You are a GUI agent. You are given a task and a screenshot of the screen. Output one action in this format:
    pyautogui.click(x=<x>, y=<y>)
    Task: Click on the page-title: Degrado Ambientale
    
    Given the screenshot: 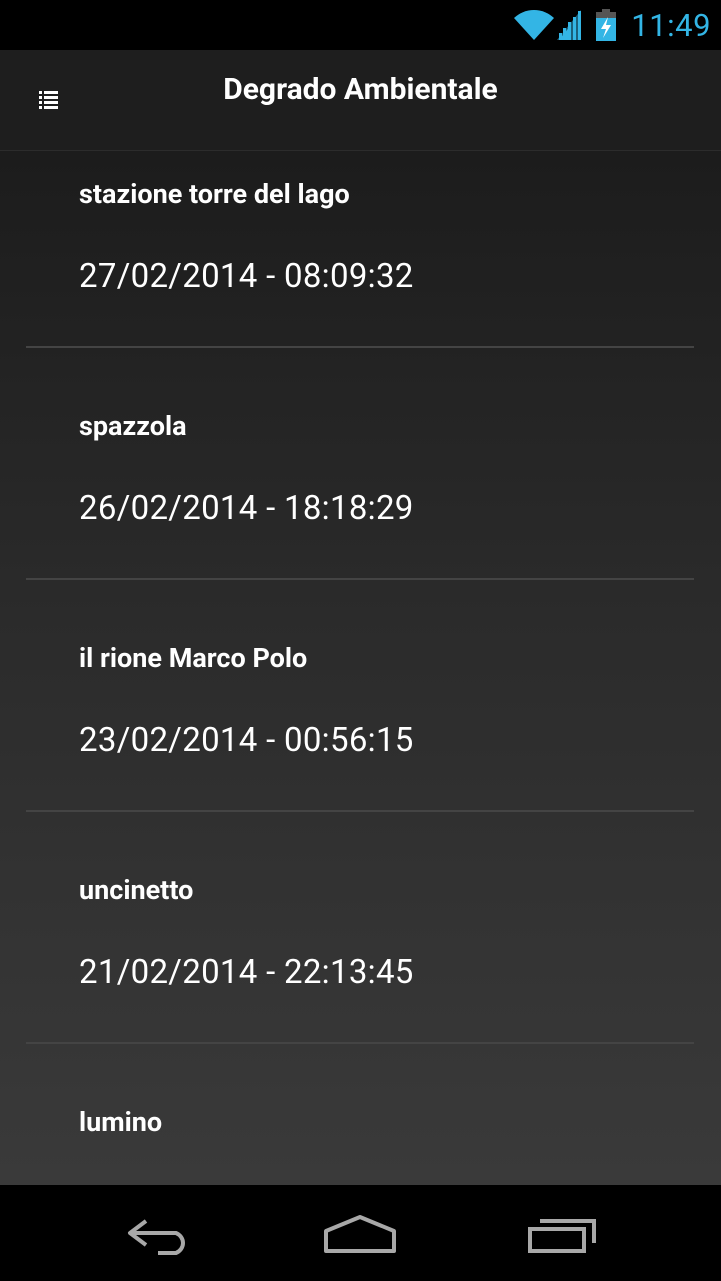 What is the action you would take?
    pyautogui.click(x=360, y=89)
    